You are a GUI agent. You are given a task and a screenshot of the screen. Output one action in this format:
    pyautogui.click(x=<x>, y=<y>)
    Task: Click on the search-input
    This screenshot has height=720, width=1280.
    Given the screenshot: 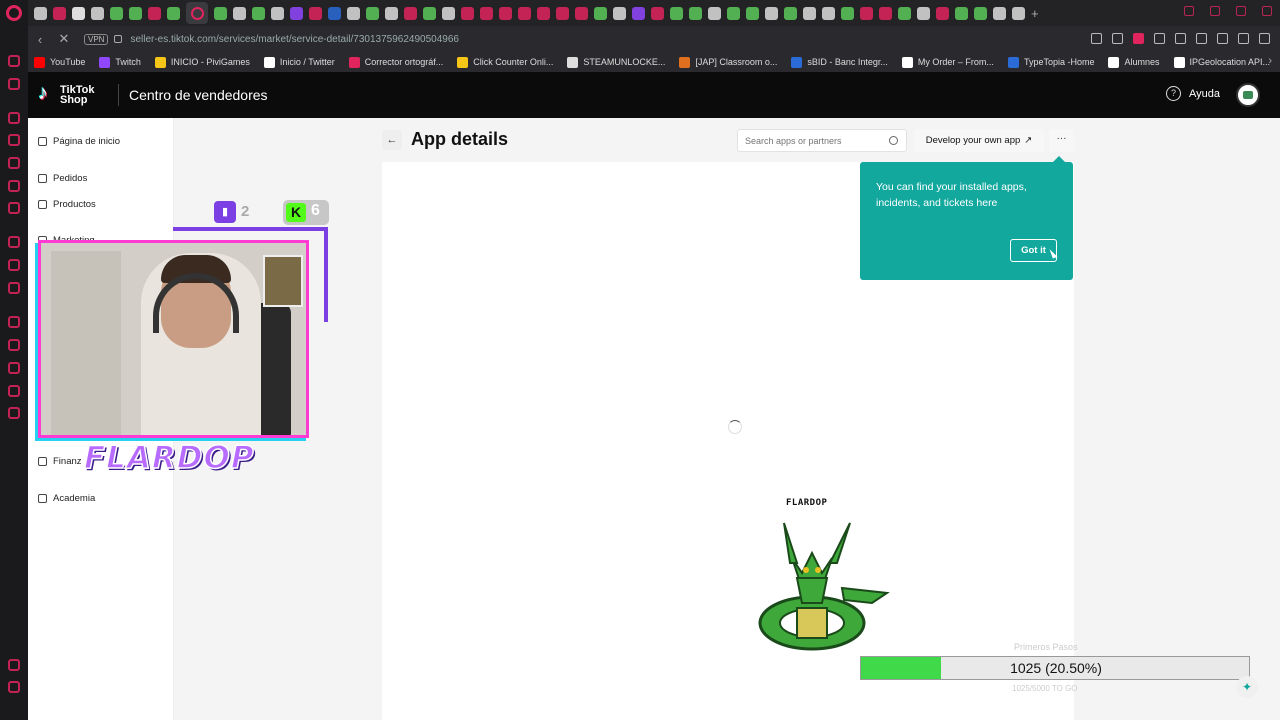 What is the action you would take?
    pyautogui.click(x=815, y=140)
    